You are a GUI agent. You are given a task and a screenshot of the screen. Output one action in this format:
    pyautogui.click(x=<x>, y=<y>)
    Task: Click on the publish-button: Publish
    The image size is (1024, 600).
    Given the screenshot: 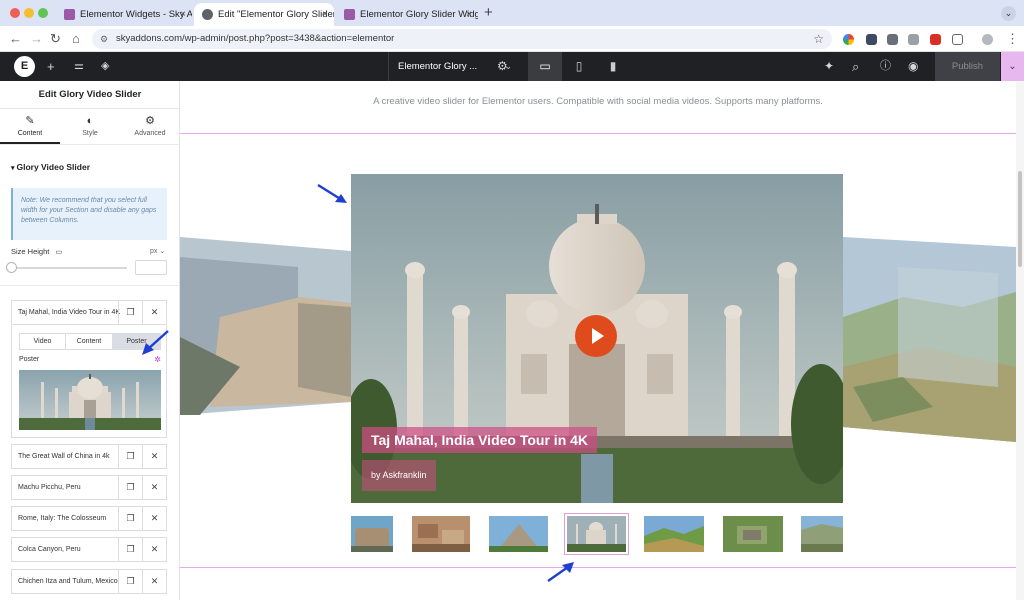 What is the action you would take?
    pyautogui.click(x=967, y=66)
    